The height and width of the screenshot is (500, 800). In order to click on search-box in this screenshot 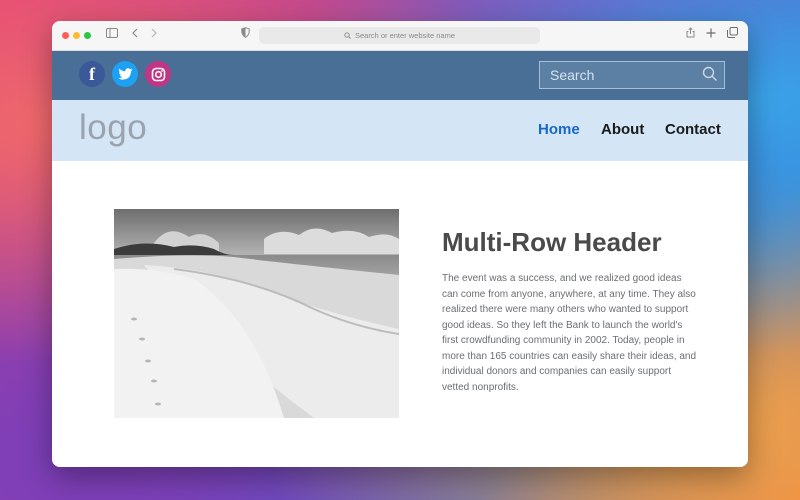, I will do `click(632, 75)`.